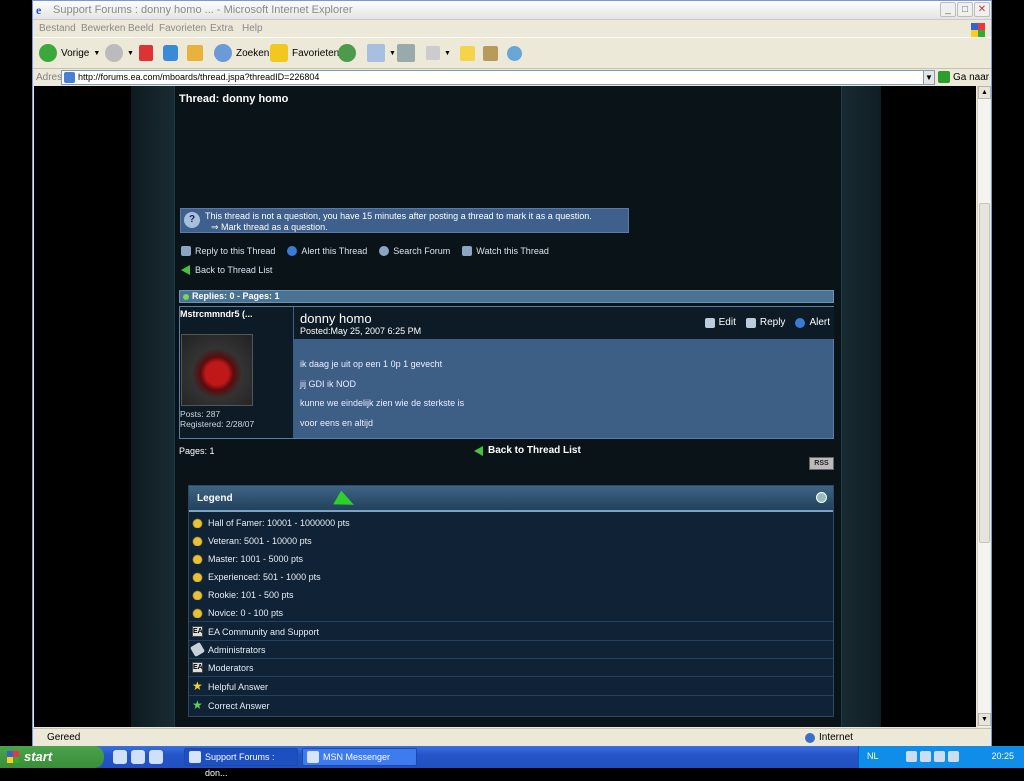 Image resolution: width=1024 pixels, height=781 pixels. Describe the element at coordinates (829, 737) in the screenshot. I see `security-zone: Internet` at that location.